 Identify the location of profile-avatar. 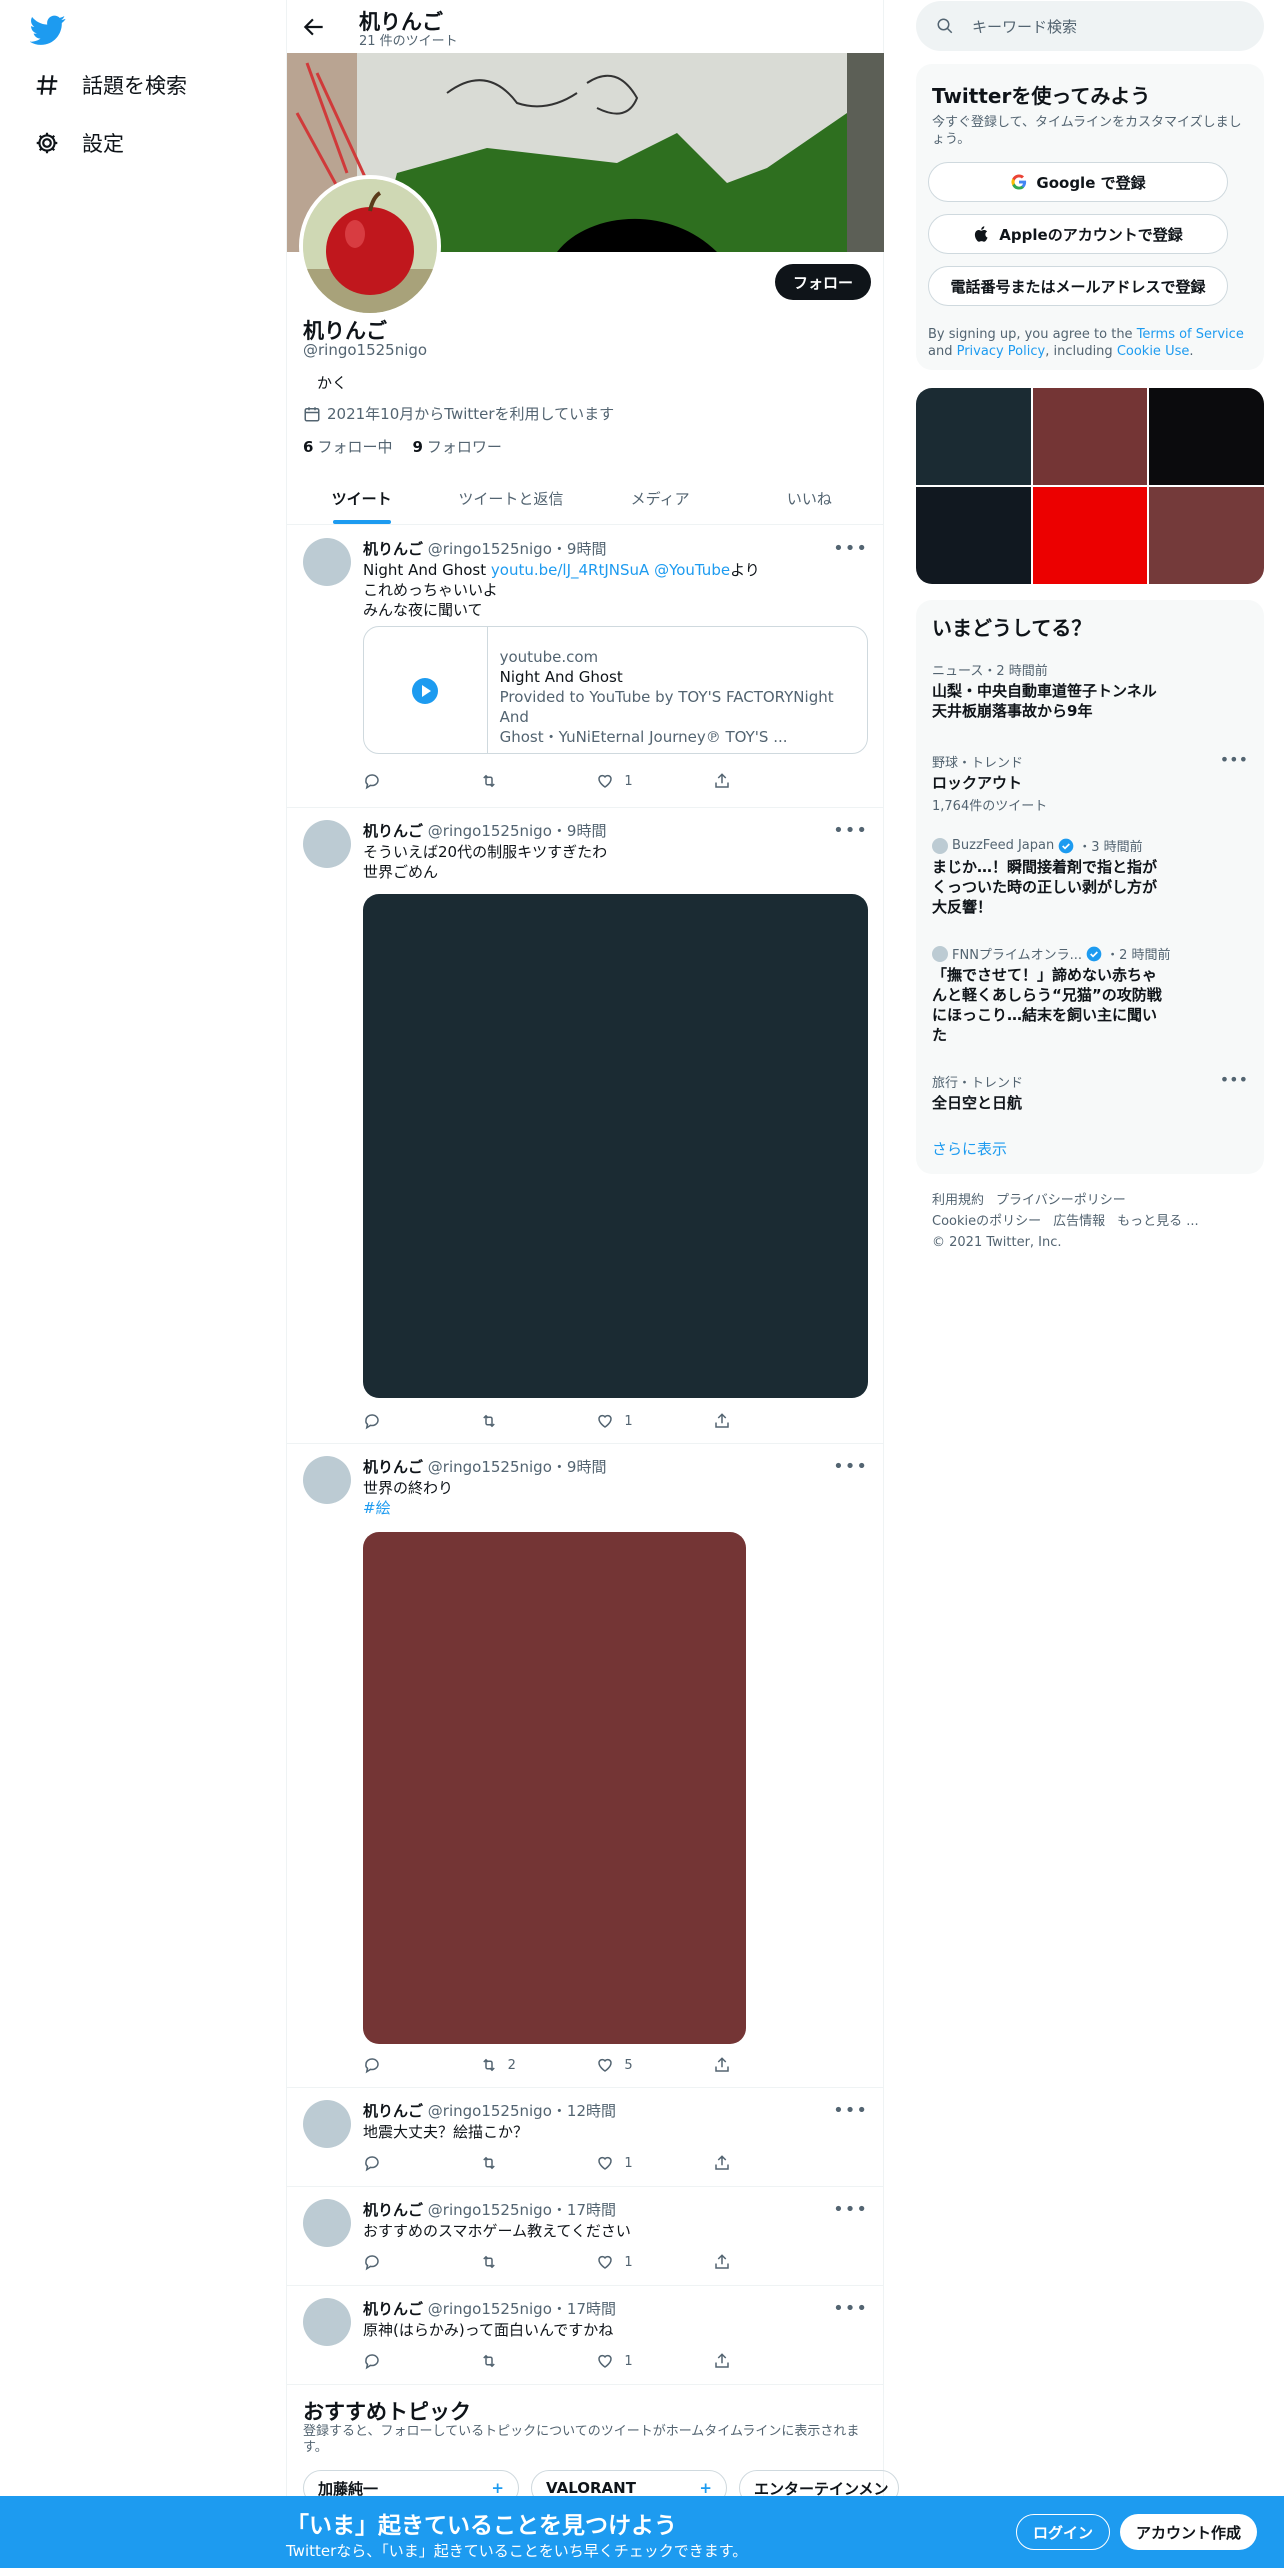
(370, 246).